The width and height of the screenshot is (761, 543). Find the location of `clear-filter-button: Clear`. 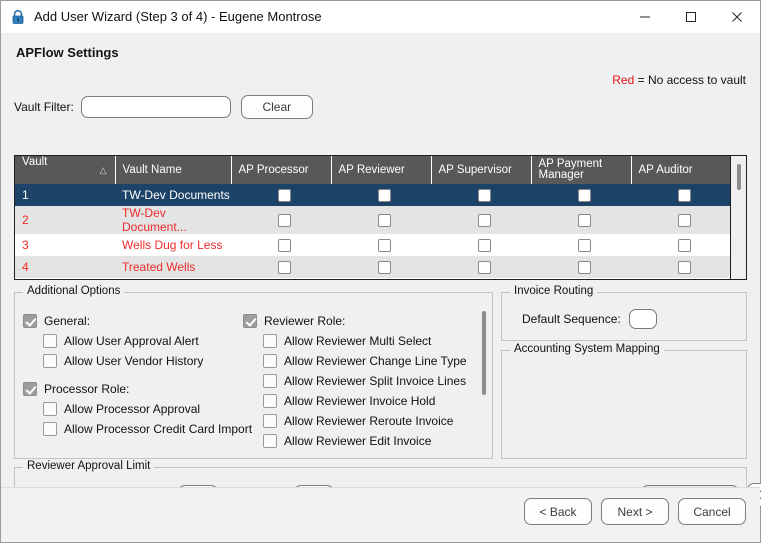

clear-filter-button: Clear is located at coordinates (276, 107).